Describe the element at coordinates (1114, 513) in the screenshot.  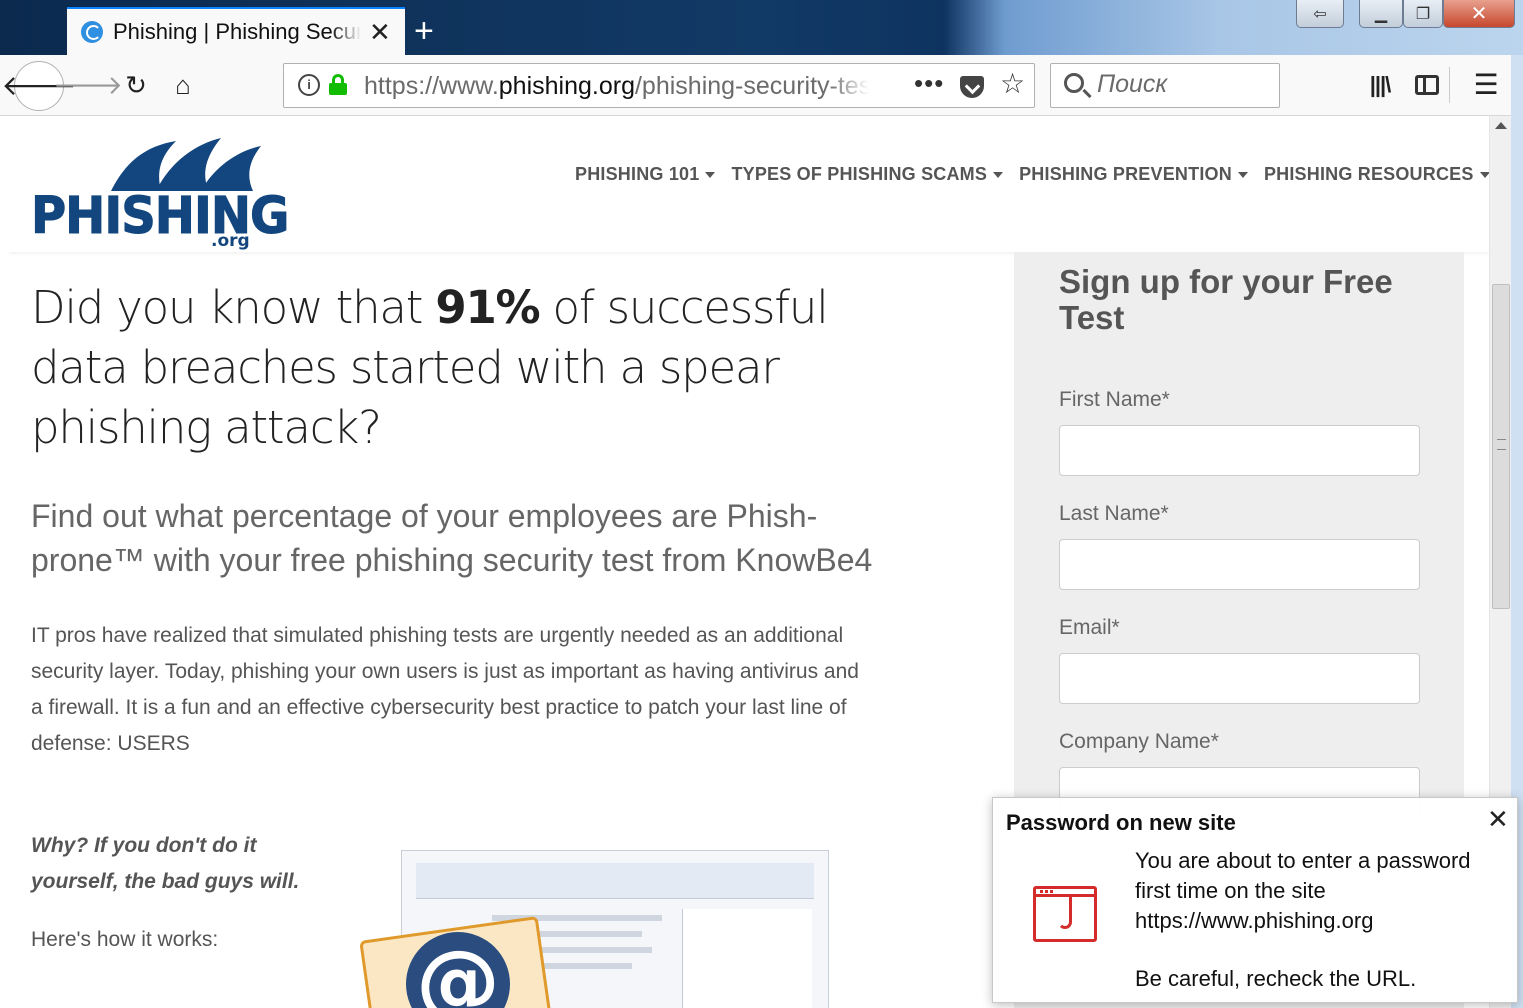
I see `last-name-label: Last Name*` at that location.